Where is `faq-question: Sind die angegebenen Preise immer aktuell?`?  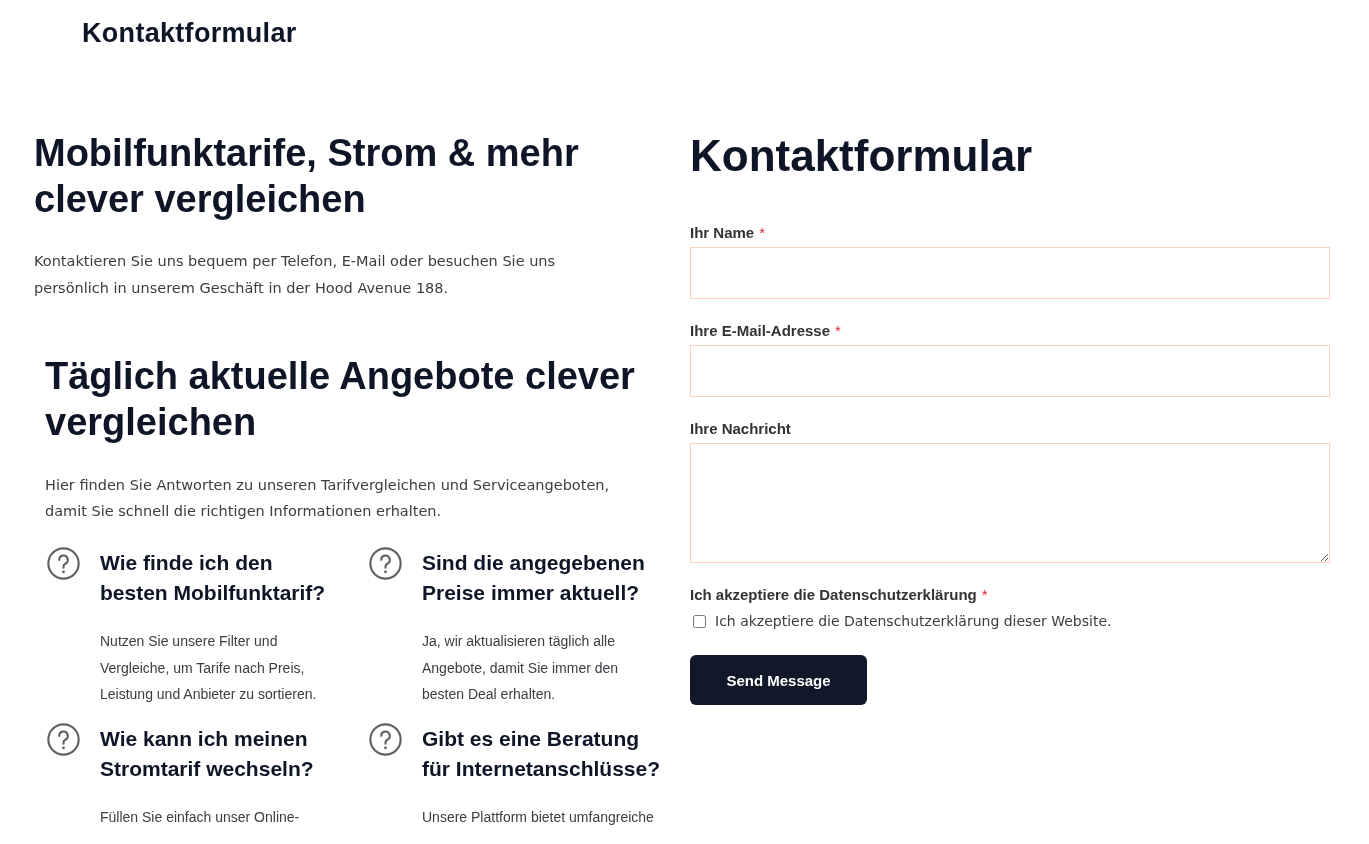
faq-question: Sind die angegebenen Preise immer aktuell? is located at coordinates (534, 578).